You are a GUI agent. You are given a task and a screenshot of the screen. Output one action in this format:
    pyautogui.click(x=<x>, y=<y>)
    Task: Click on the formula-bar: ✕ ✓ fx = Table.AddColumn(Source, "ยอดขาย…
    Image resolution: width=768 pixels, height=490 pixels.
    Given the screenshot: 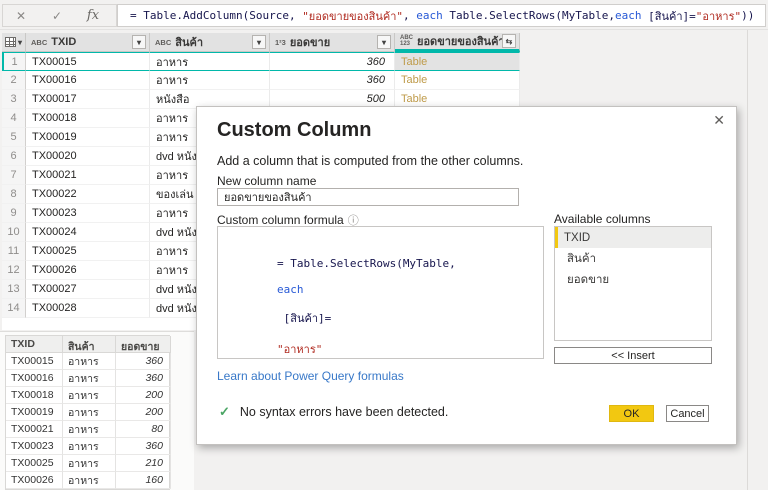 What is the action you would take?
    pyautogui.click(x=384, y=15)
    